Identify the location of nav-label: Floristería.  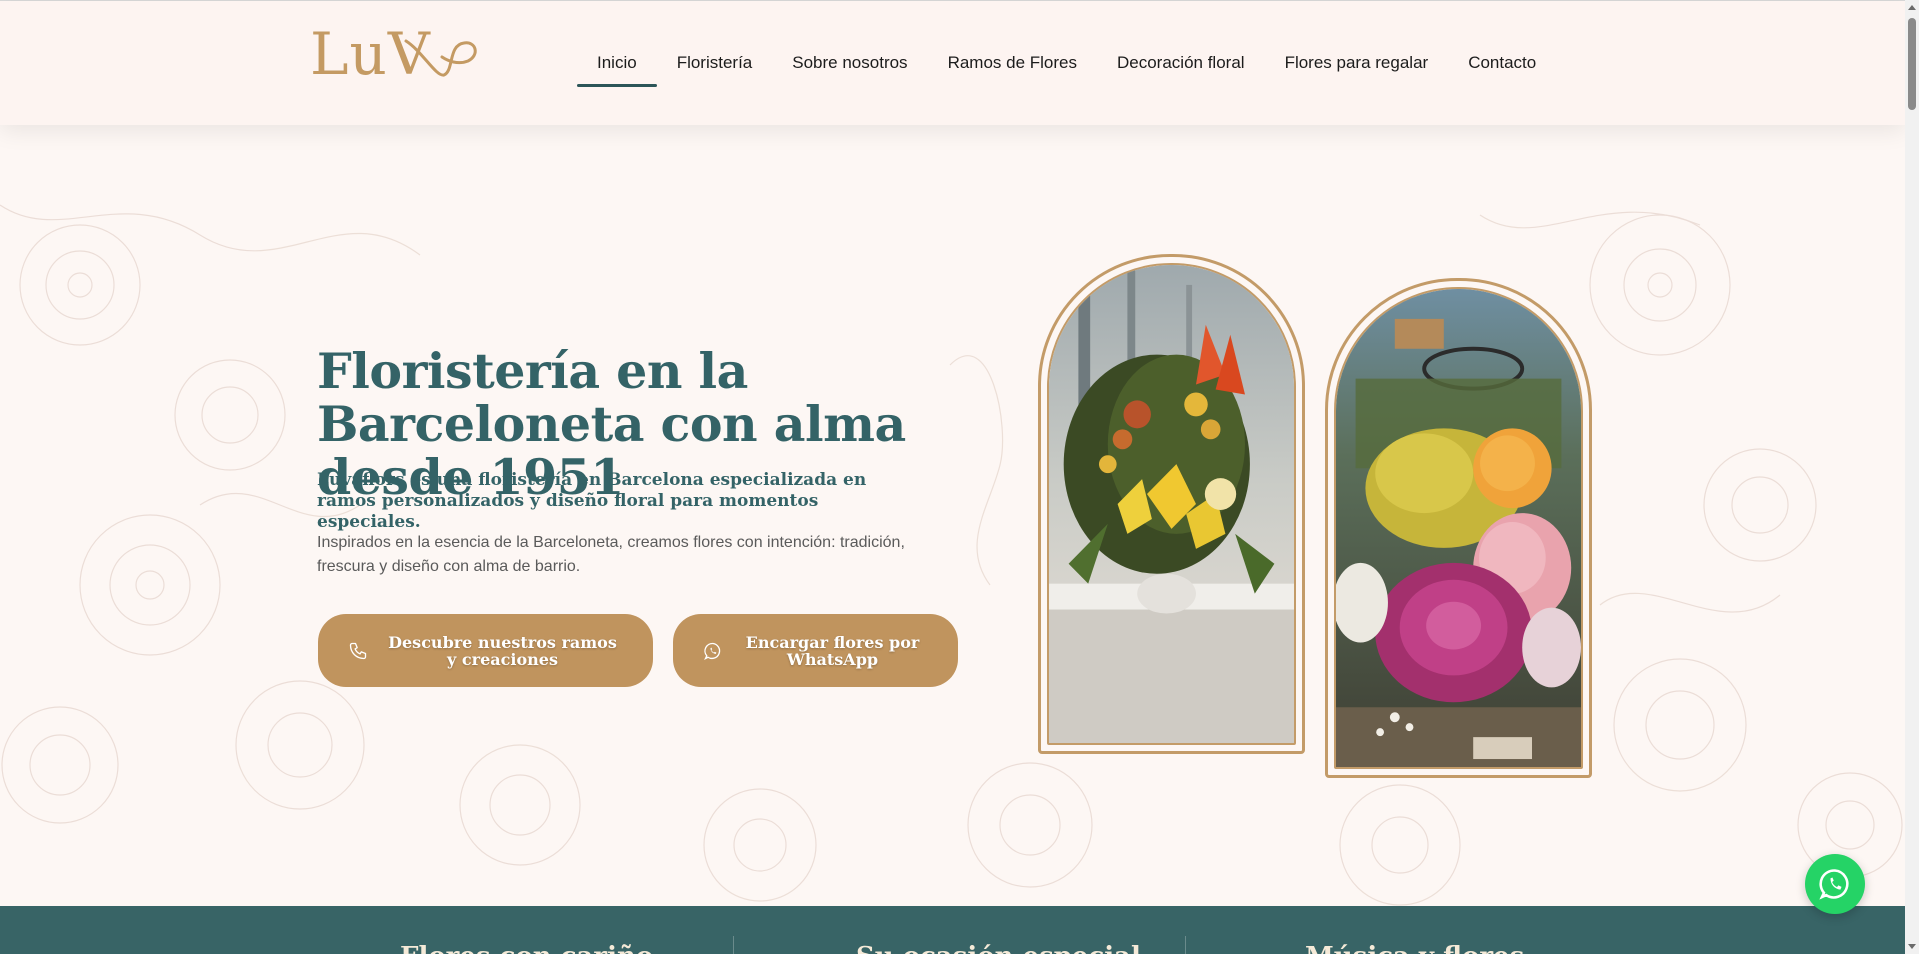
(714, 62).